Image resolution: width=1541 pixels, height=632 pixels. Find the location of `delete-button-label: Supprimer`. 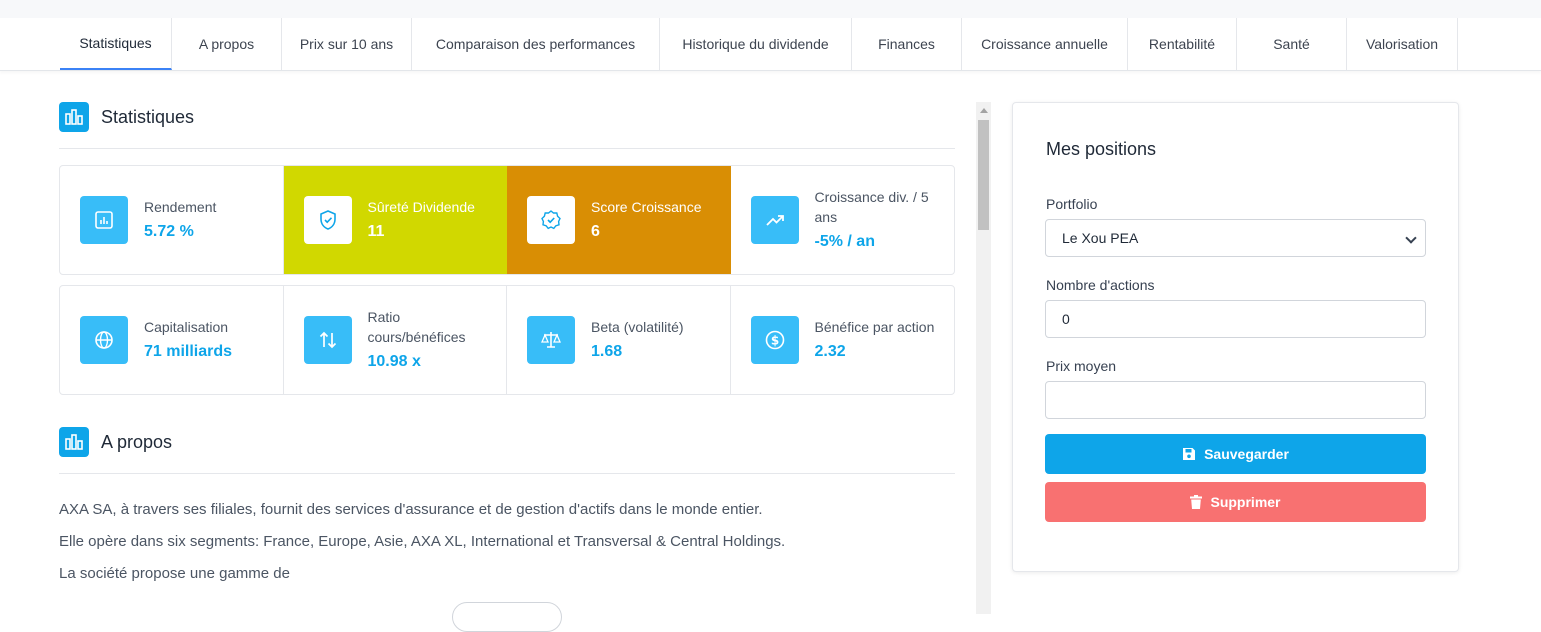

delete-button-label: Supprimer is located at coordinates (1245, 502).